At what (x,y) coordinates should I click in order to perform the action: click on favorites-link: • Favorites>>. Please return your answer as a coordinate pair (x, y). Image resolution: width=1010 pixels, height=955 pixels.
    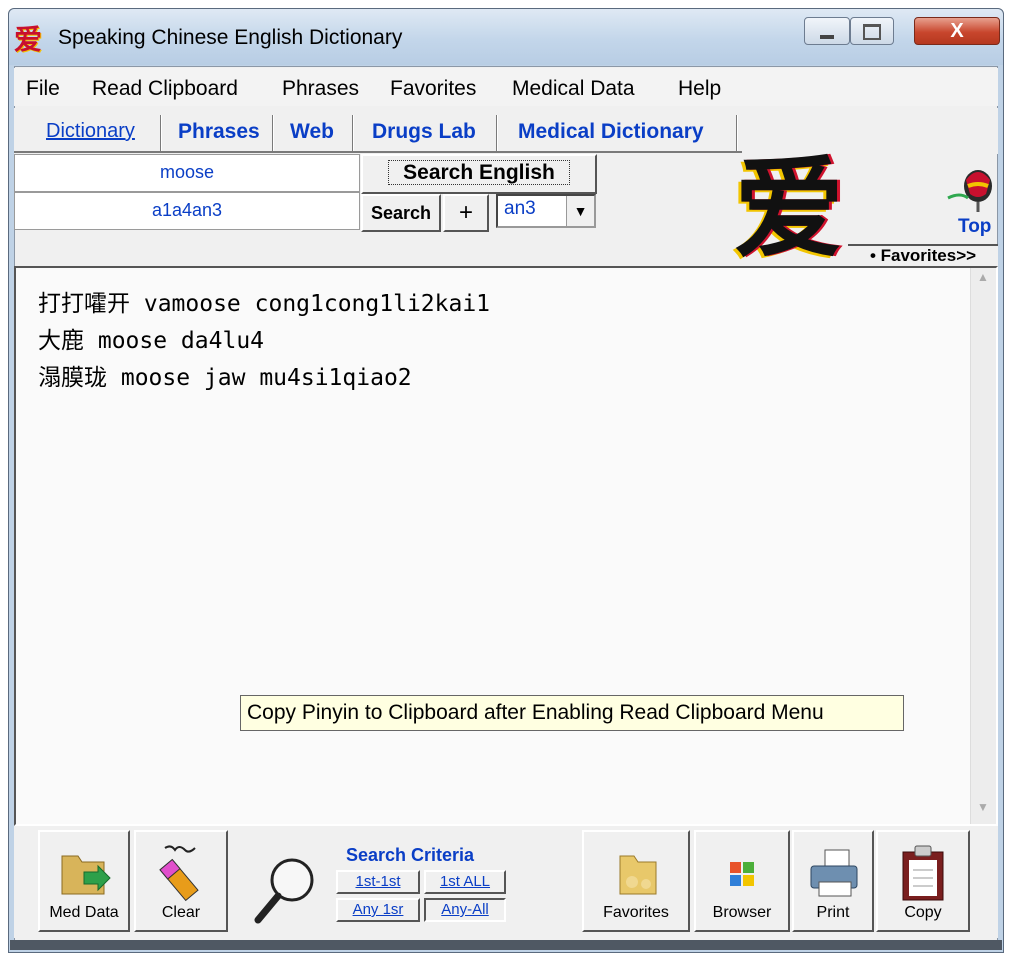
    Looking at the image, I should click on (923, 255).